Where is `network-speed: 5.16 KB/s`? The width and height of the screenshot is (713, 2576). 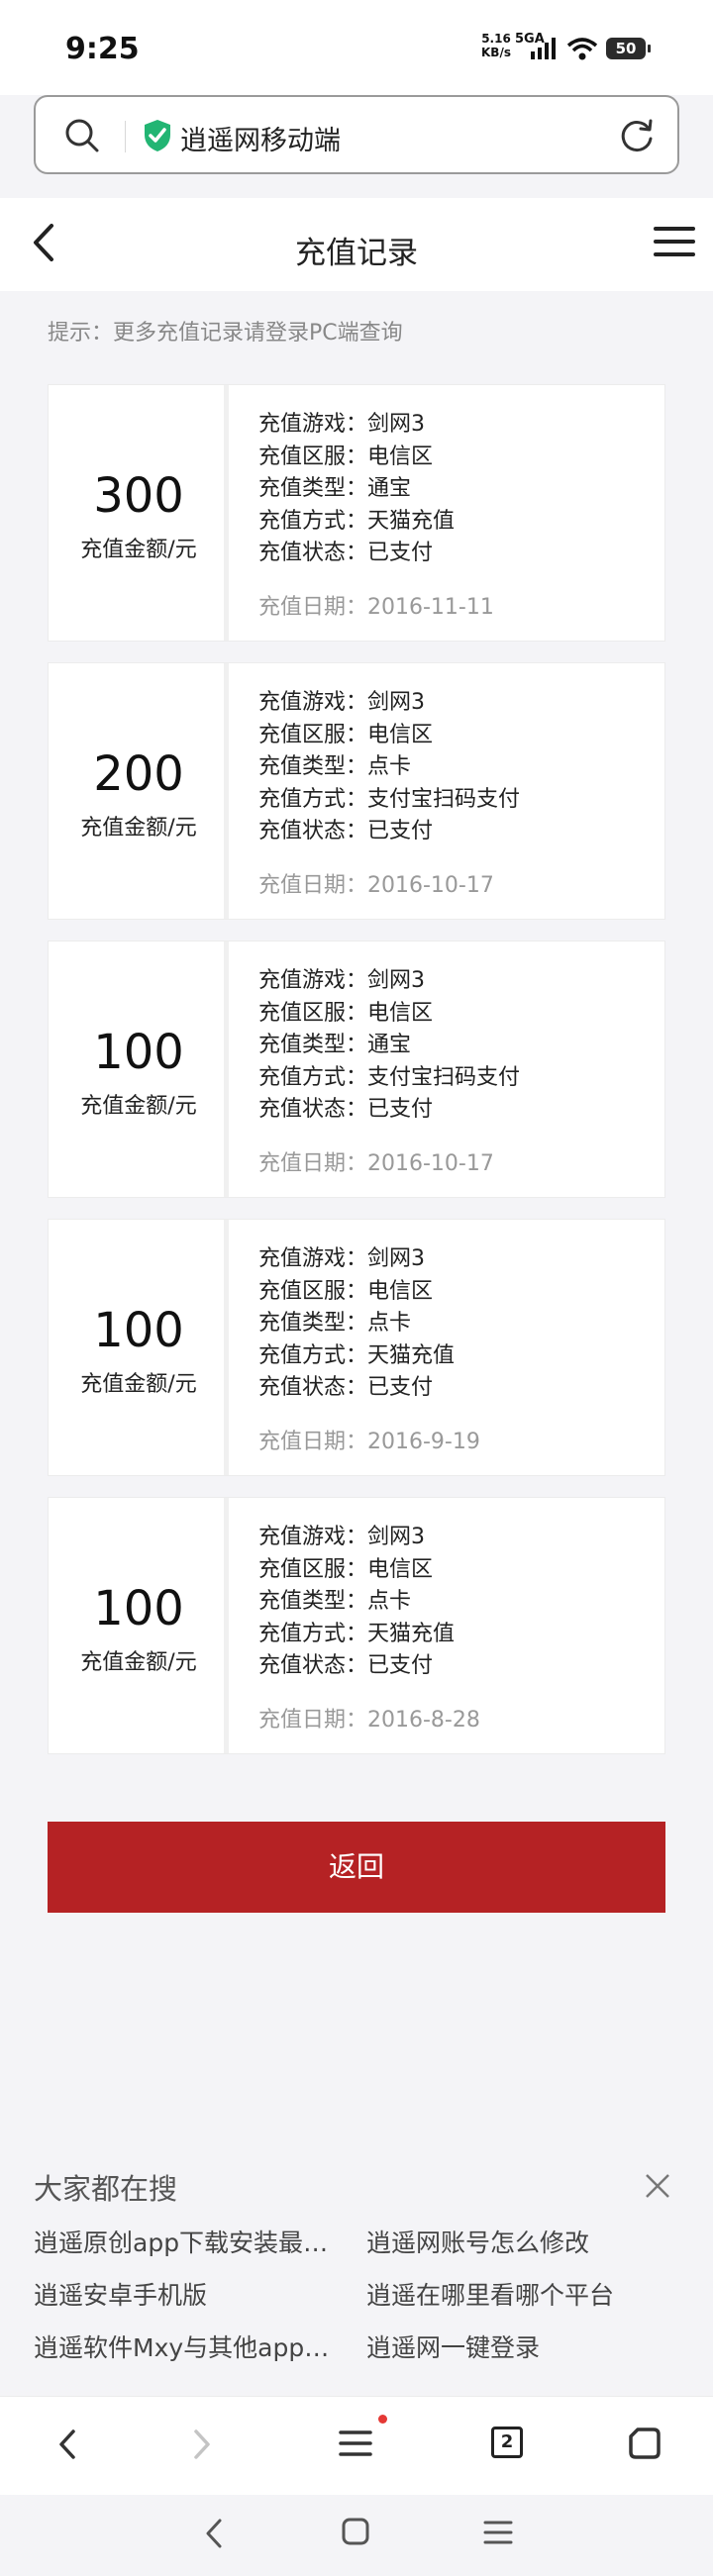 network-speed: 5.16 KB/s is located at coordinates (496, 46).